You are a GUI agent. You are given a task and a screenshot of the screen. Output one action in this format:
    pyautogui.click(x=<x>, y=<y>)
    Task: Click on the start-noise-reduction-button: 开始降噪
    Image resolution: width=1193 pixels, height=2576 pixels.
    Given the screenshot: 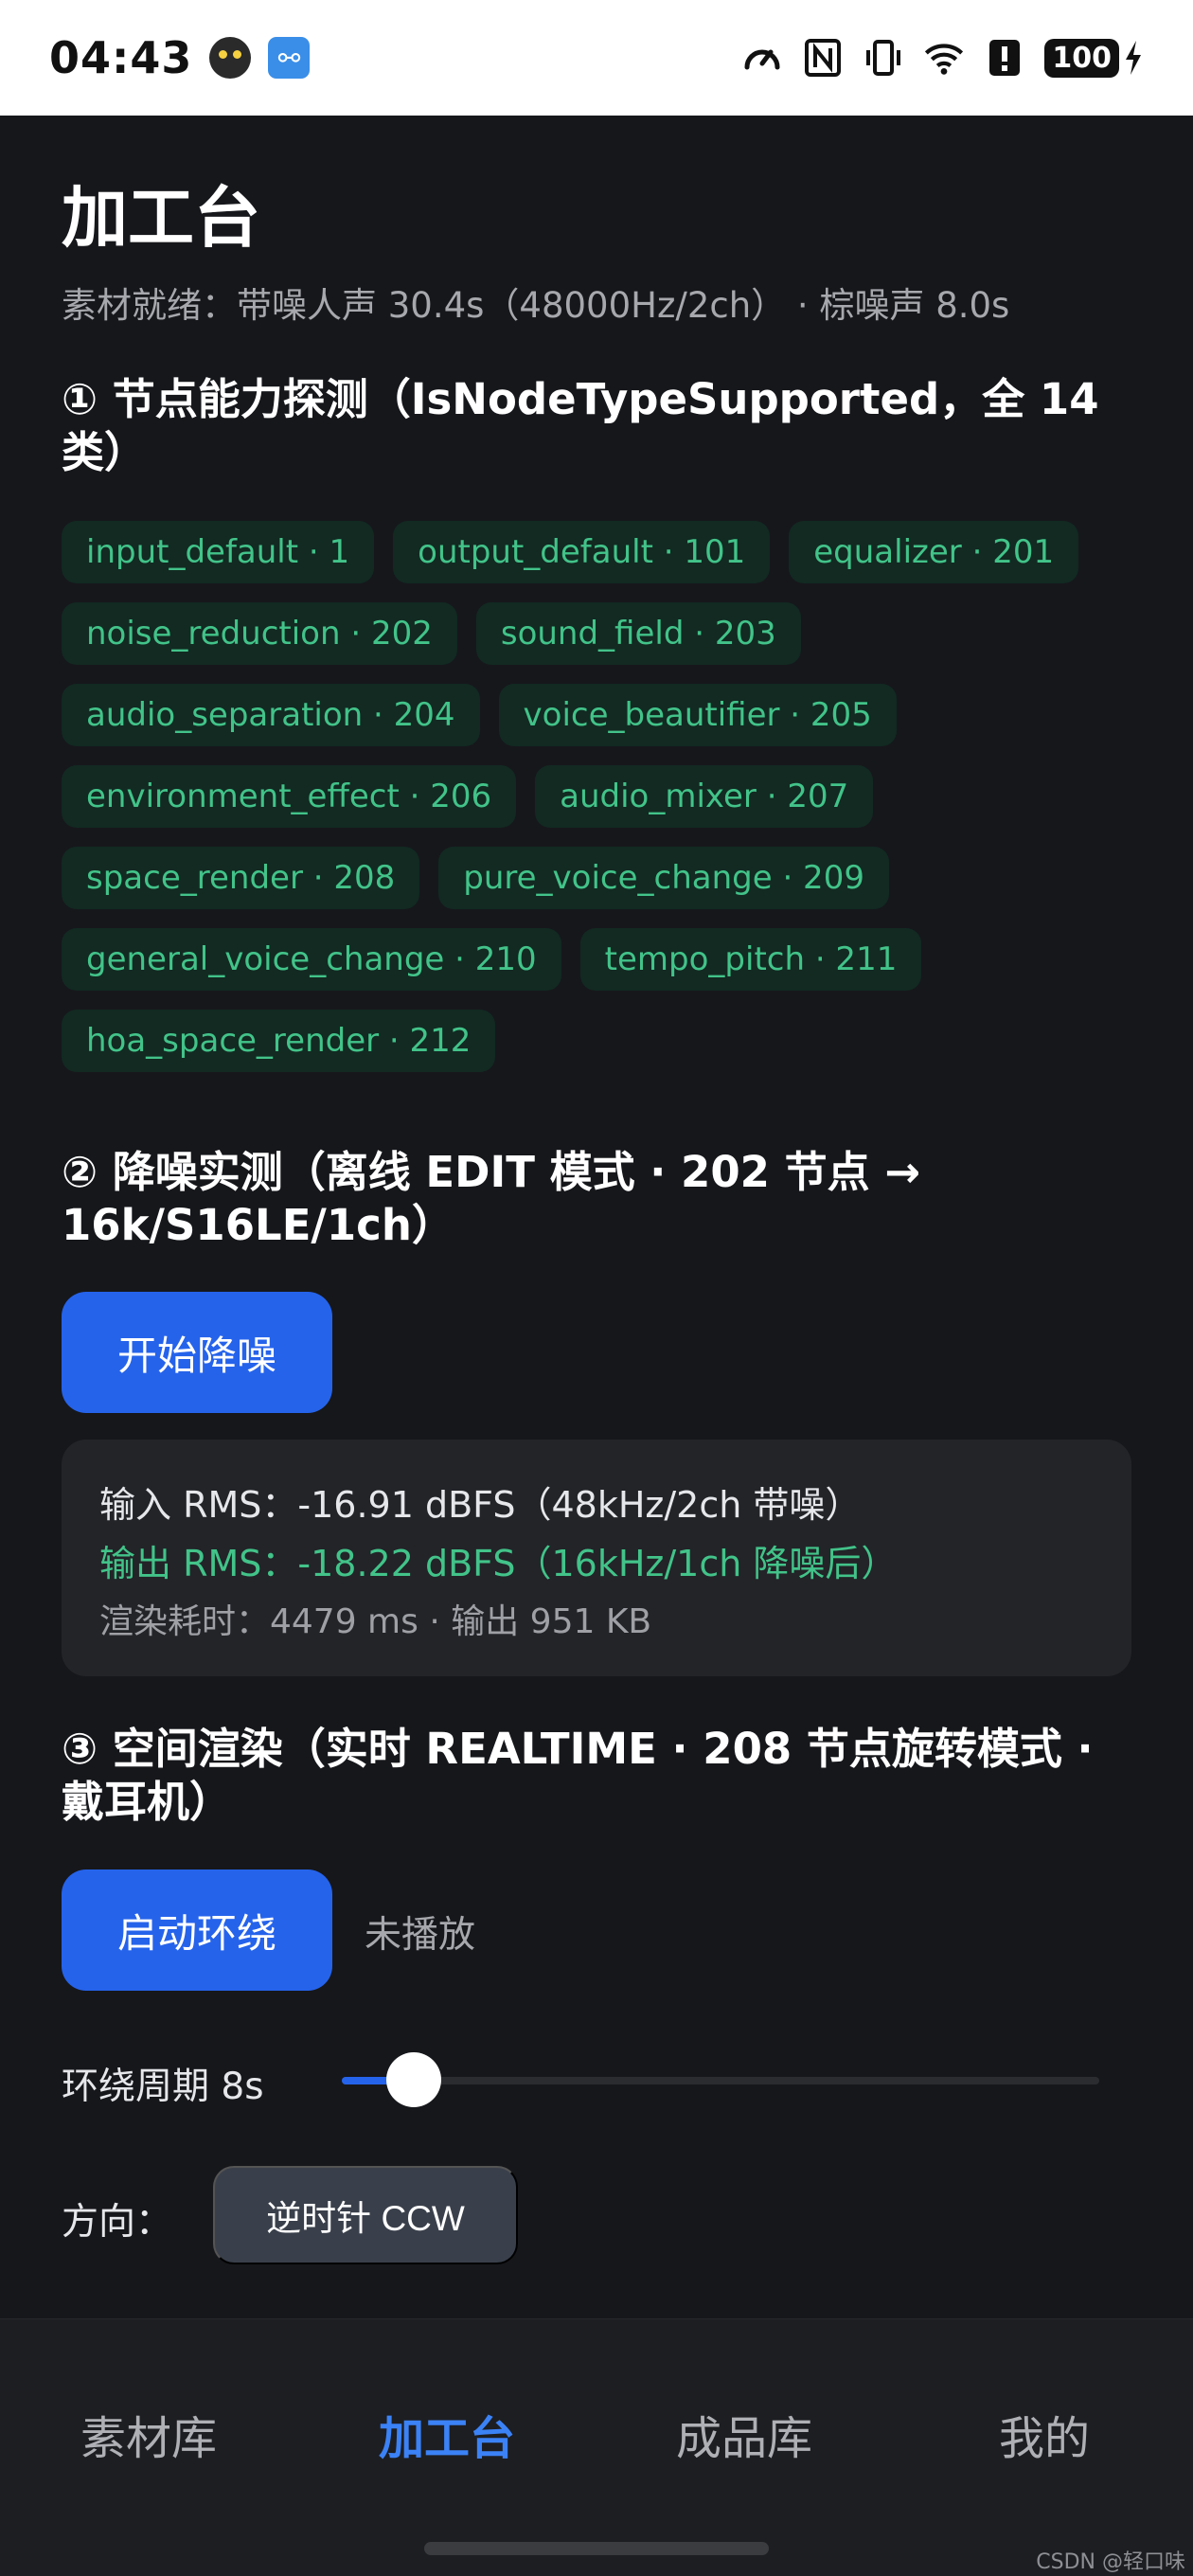 What is the action you would take?
    pyautogui.click(x=197, y=1352)
    